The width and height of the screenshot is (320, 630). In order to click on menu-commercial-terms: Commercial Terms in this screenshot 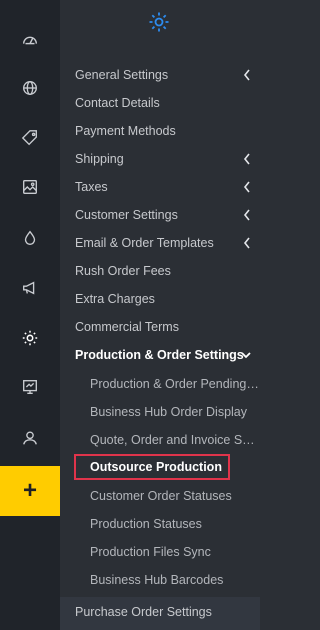, I will do `click(167, 327)`.